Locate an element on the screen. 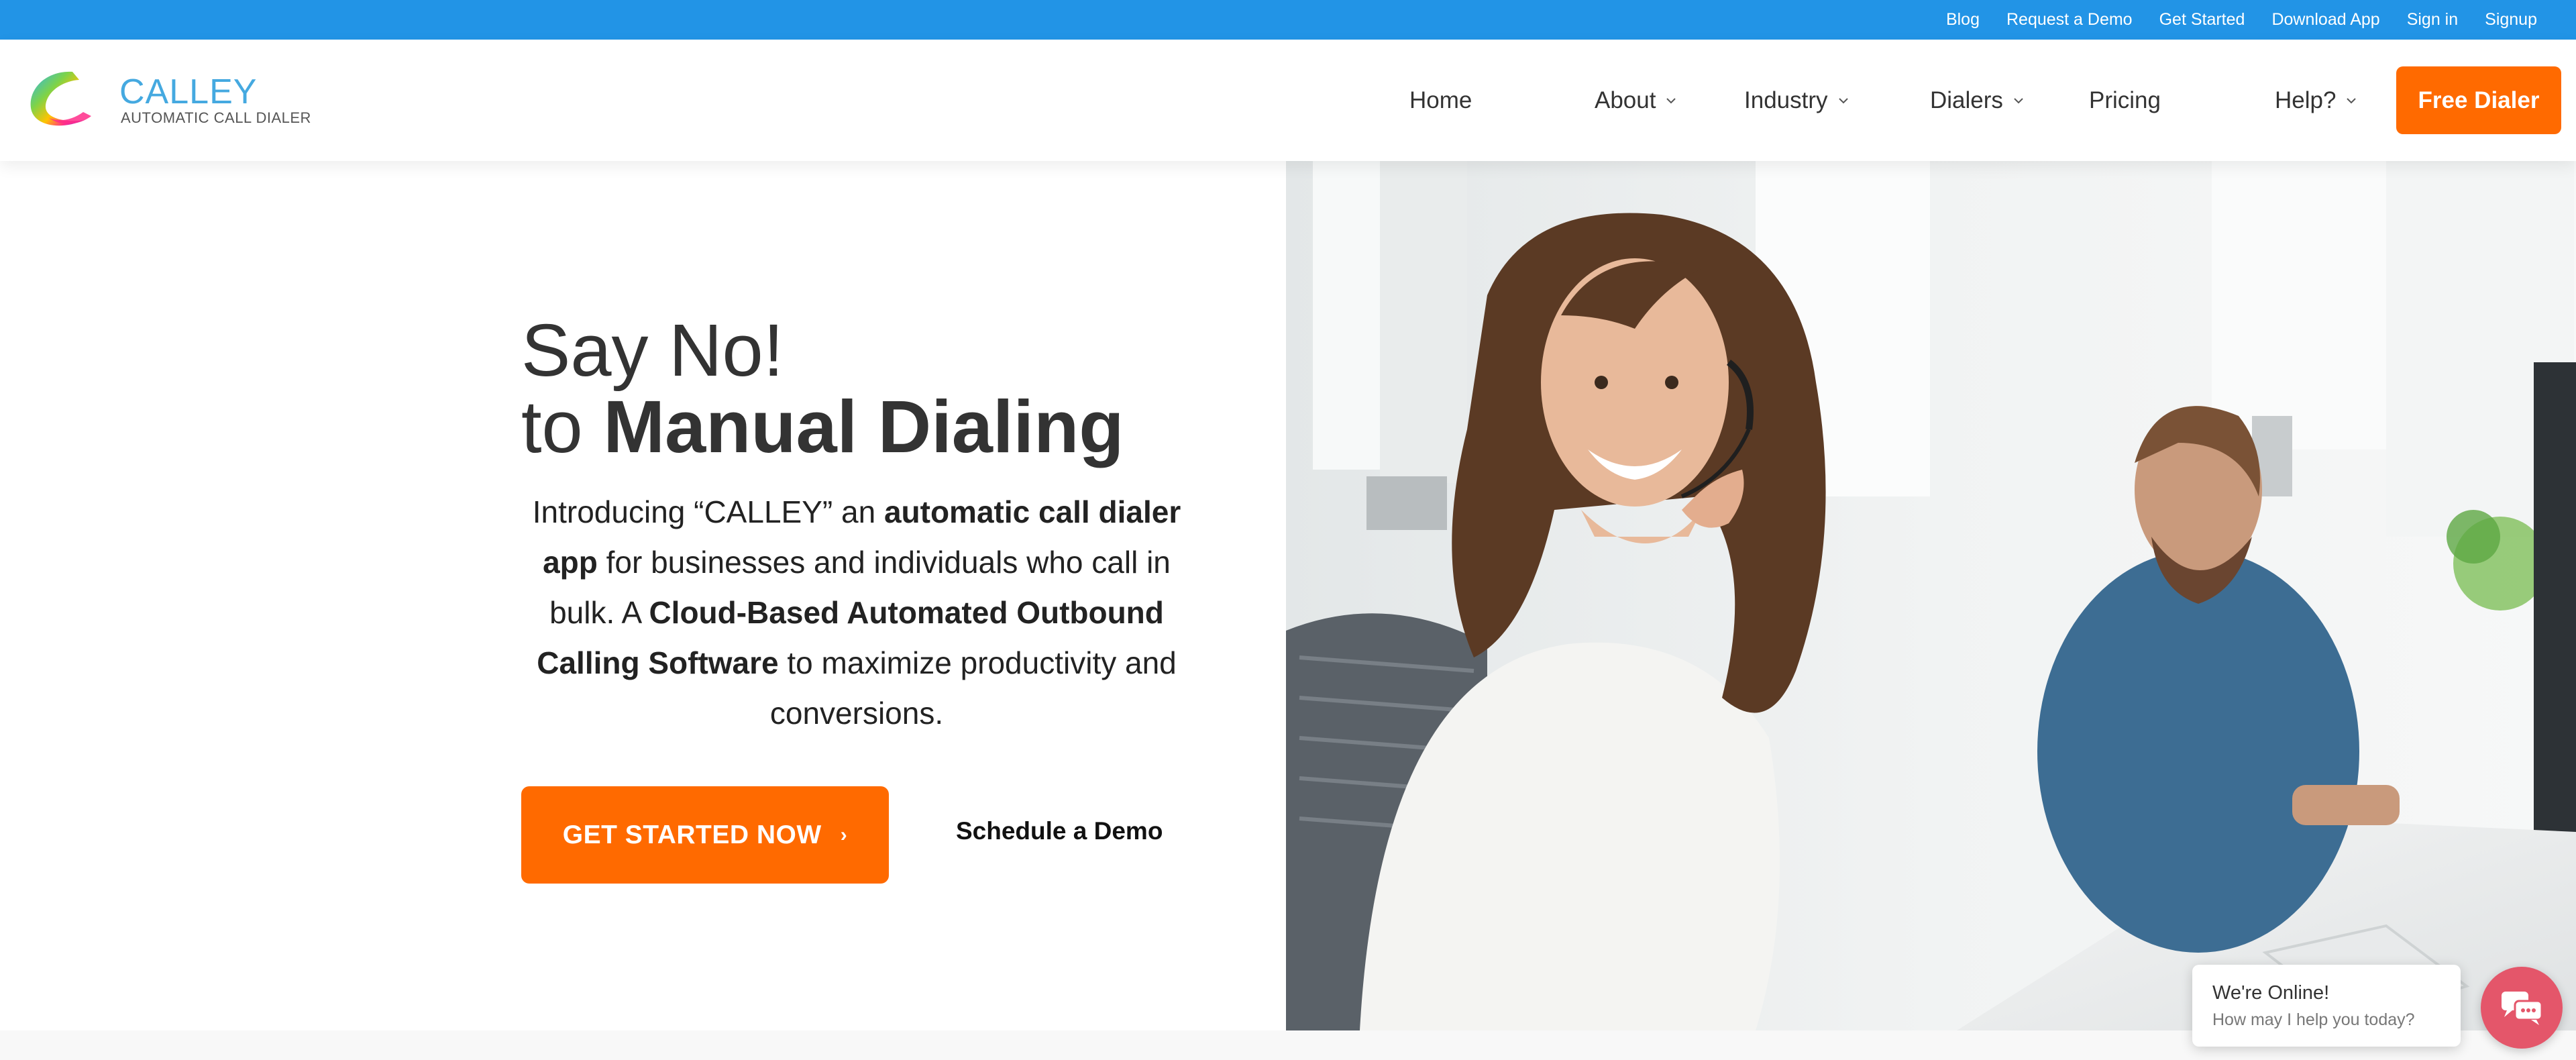 Image resolution: width=2576 pixels, height=1060 pixels. nav-dialers: Dialers is located at coordinates (1977, 100).